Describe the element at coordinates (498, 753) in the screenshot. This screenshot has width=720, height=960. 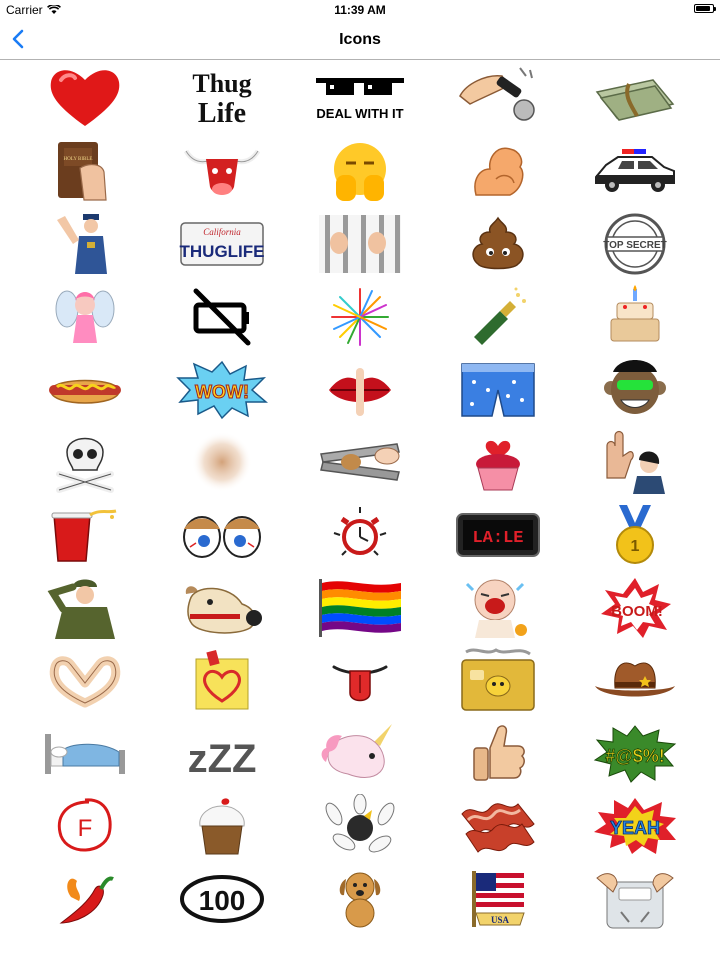
I see `thumbs-up-icon` at that location.